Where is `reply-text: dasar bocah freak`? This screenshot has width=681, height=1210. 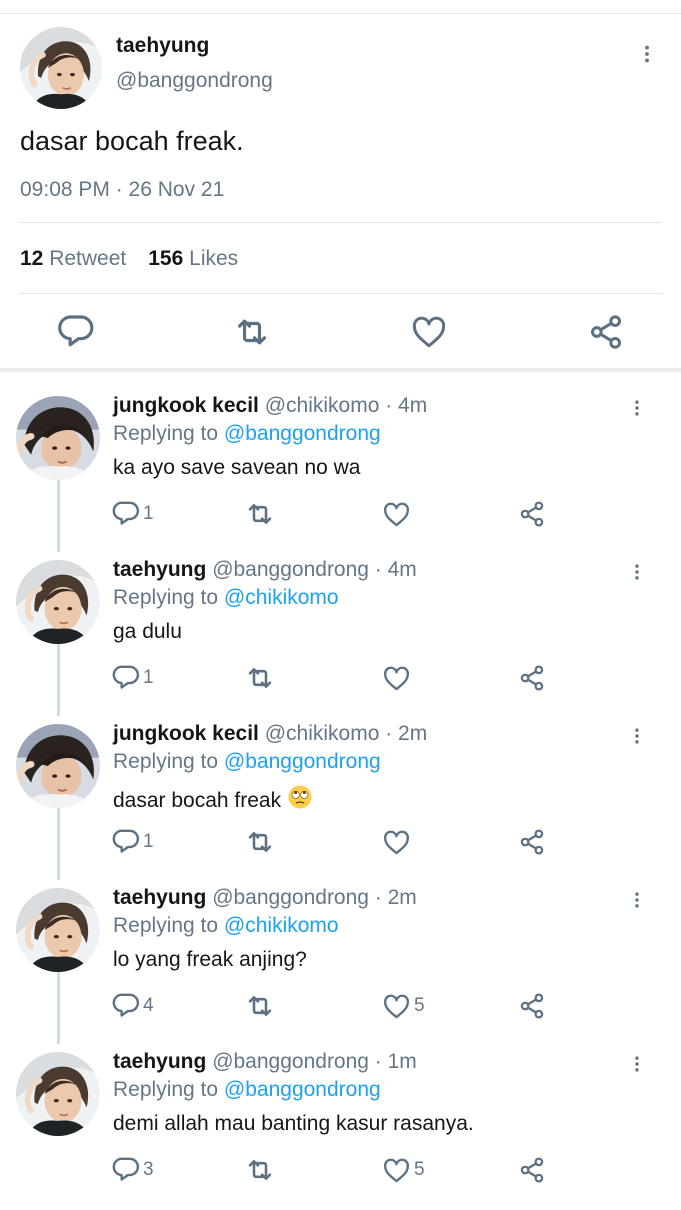
reply-text: dasar bocah freak is located at coordinates (213, 798).